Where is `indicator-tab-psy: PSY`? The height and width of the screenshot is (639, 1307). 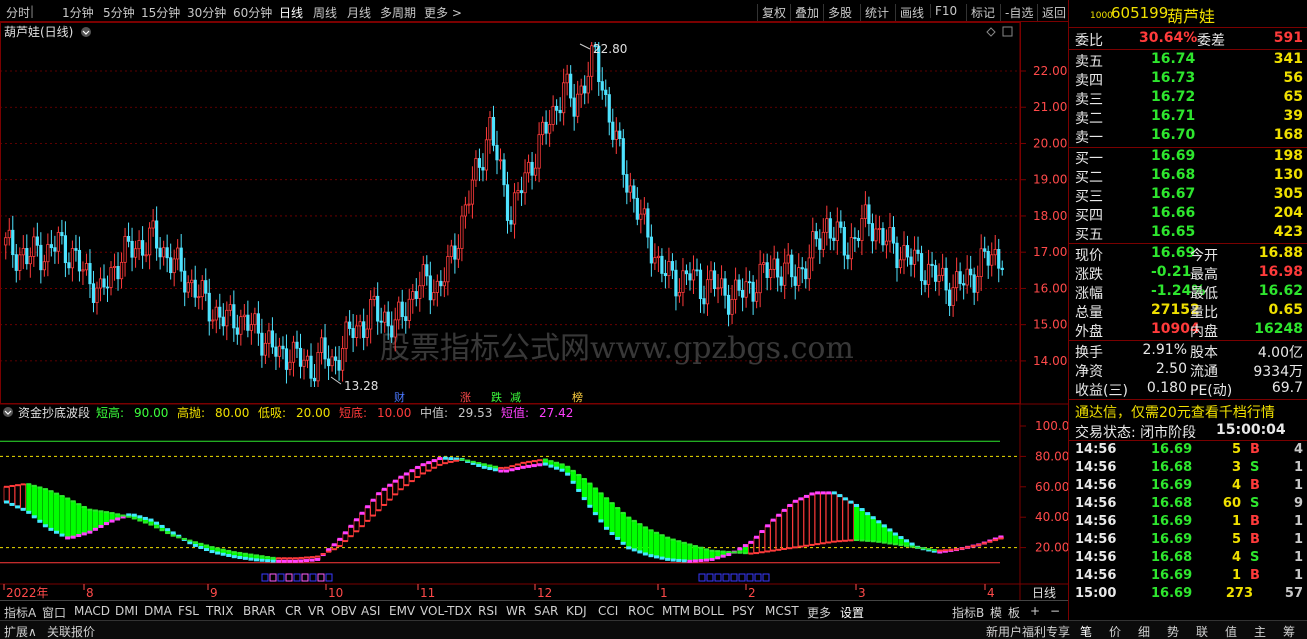
indicator-tab-psy: PSY is located at coordinates (743, 611).